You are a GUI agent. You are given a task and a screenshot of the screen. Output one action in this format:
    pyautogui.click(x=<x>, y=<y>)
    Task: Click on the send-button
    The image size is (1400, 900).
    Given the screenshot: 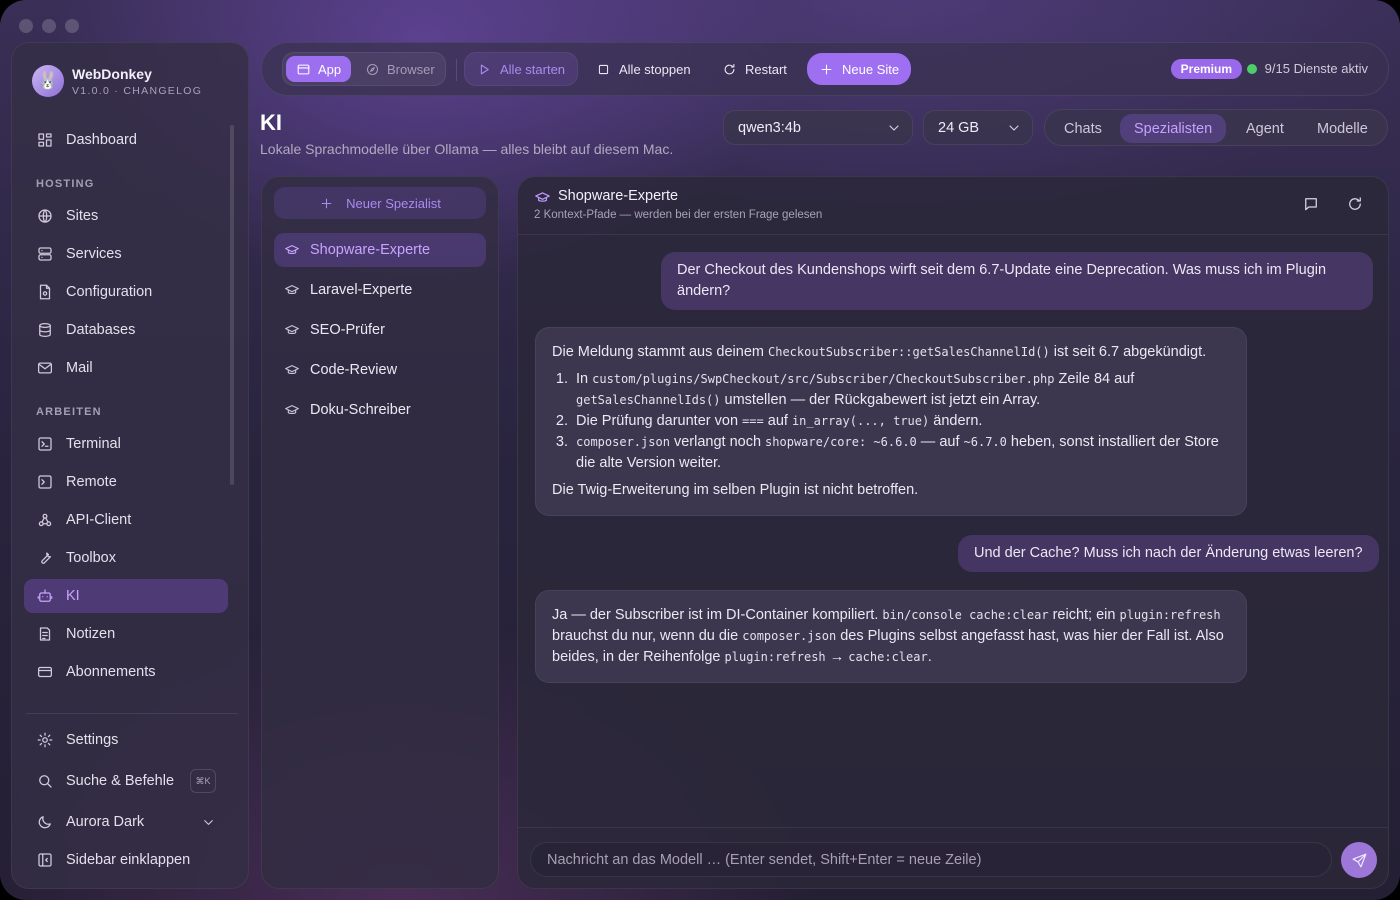 What is the action you would take?
    pyautogui.click(x=1359, y=860)
    